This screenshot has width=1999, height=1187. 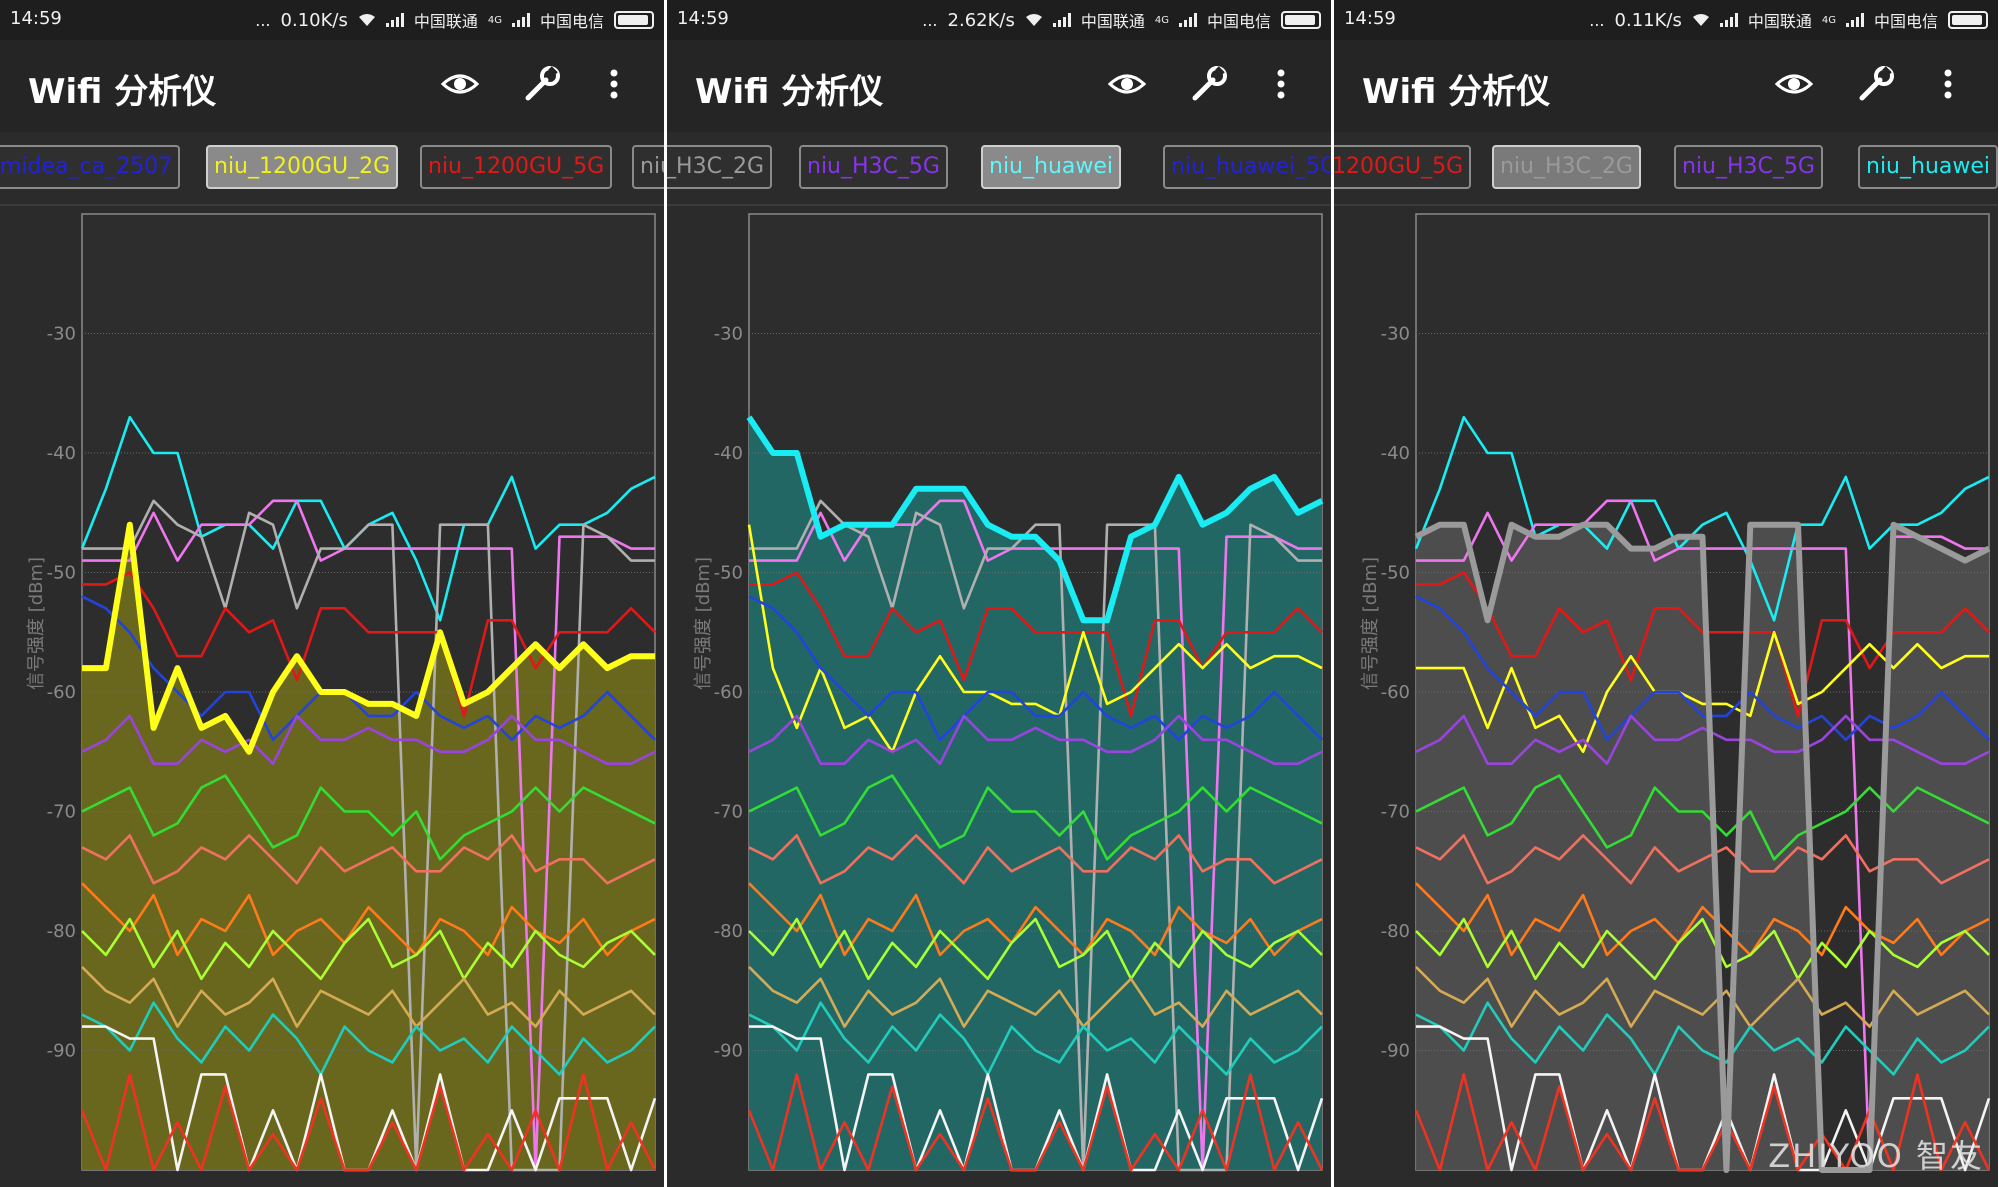 I want to click on tab-network: ni_H3C_2G, so click(x=720, y=167).